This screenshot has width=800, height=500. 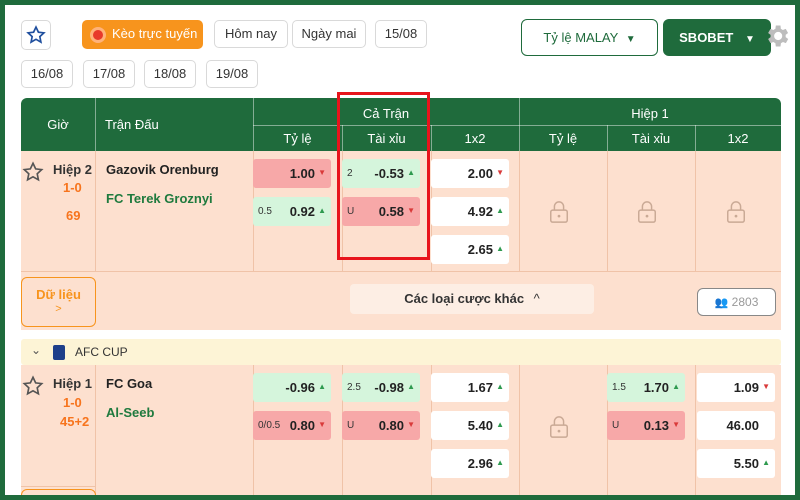 What do you see at coordinates (480, 425) in the screenshot?
I see `odds-value: 5.40` at bounding box center [480, 425].